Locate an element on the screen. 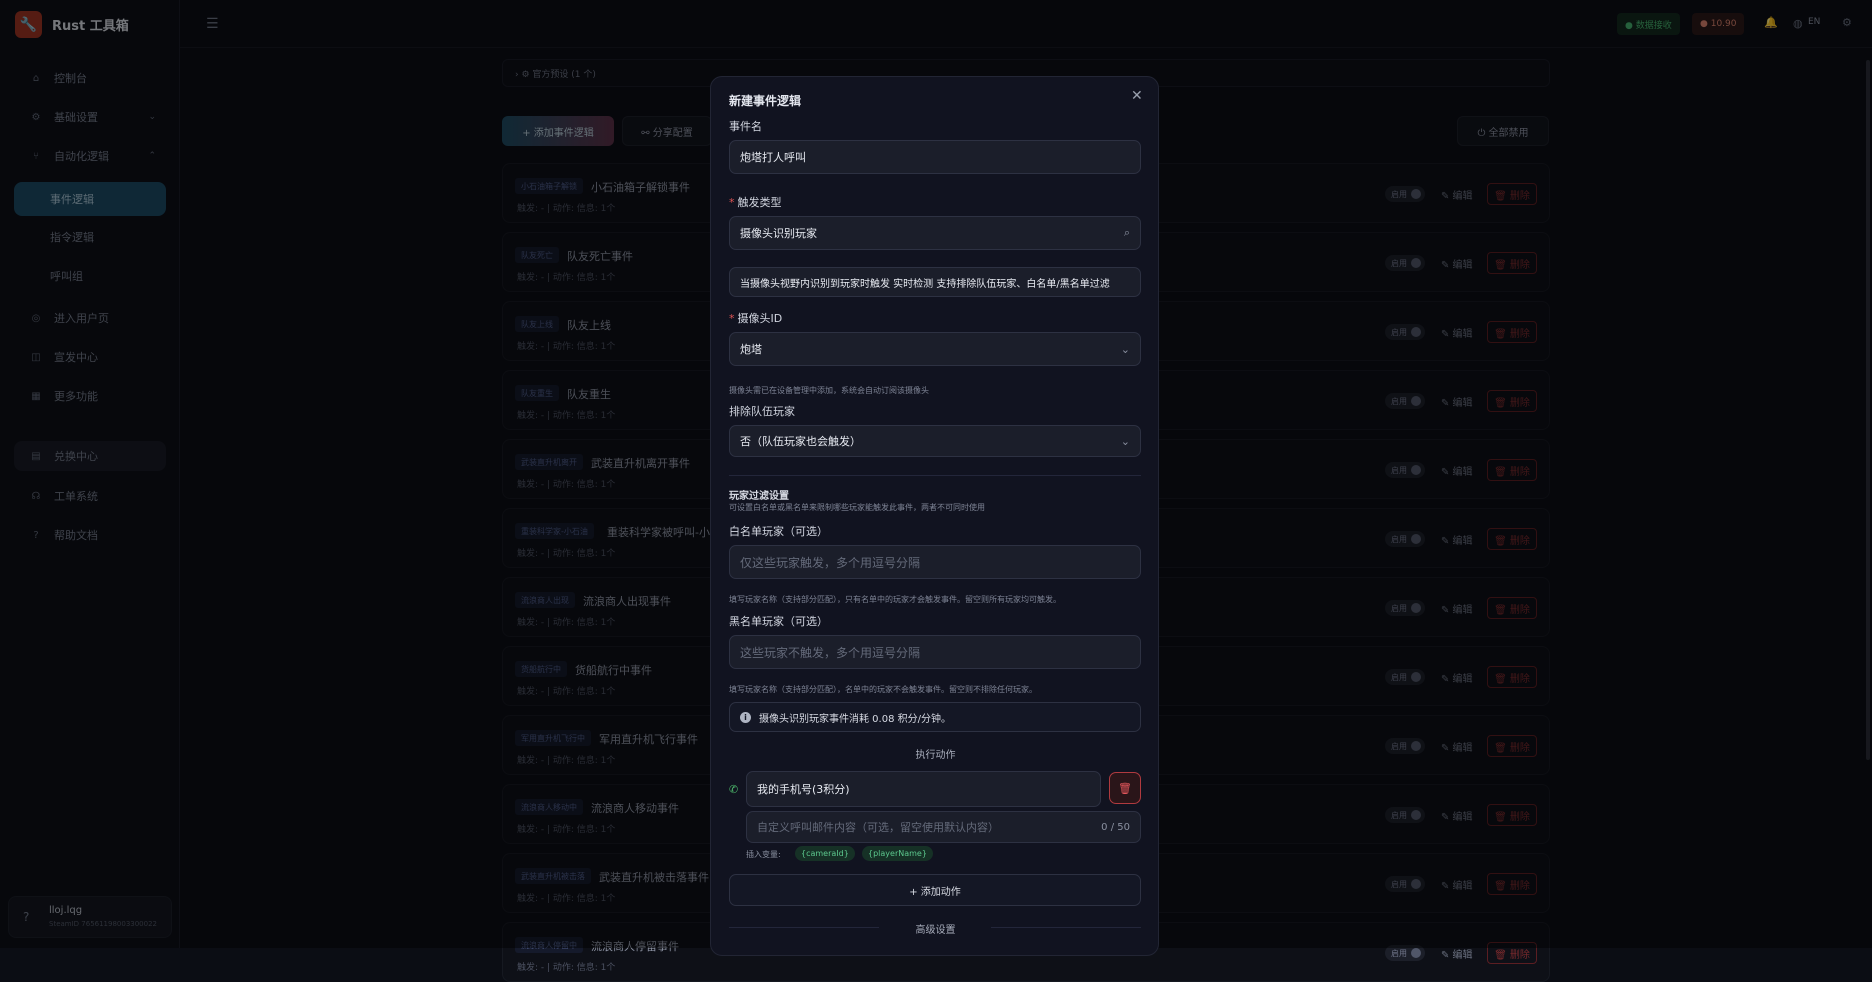 The height and width of the screenshot is (982, 1872). insert-vars-label: 插入变量: is located at coordinates (763, 854).